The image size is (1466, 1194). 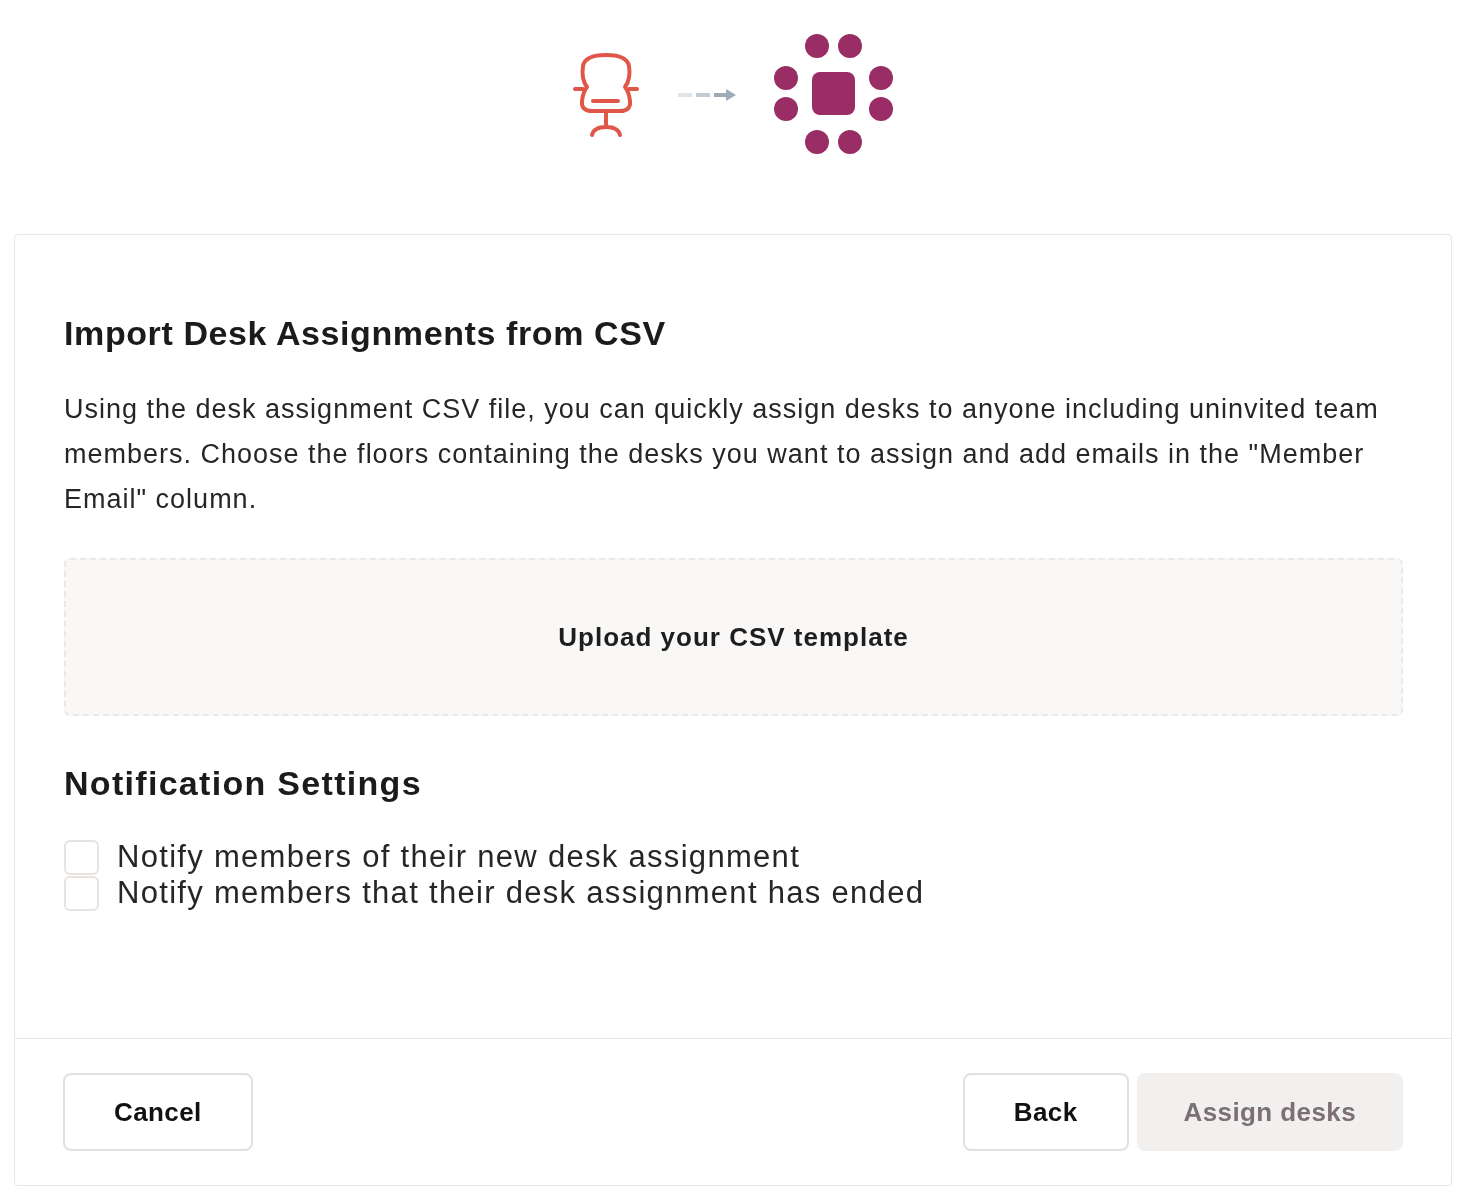 What do you see at coordinates (521, 893) in the screenshot?
I see `checkbox-label: Notify members that their desk assignment has ended` at bounding box center [521, 893].